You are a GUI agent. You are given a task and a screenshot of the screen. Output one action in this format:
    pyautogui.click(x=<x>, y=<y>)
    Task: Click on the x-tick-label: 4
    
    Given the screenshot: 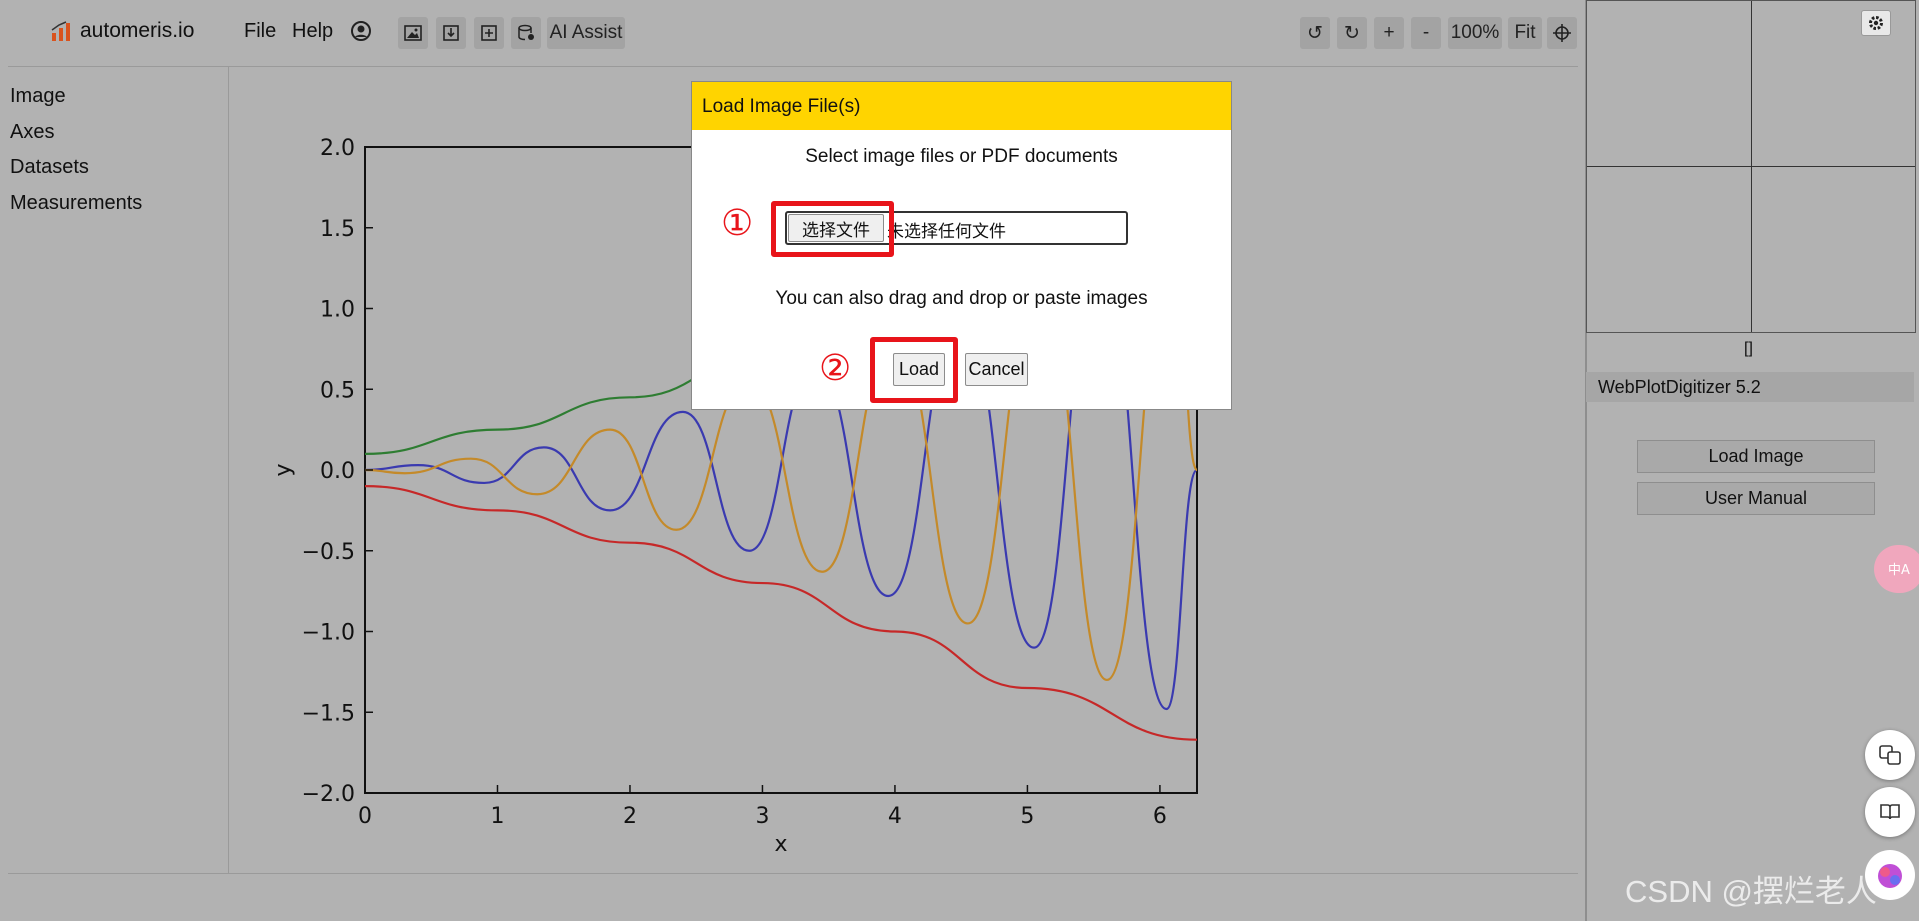 What is the action you would take?
    pyautogui.click(x=895, y=816)
    